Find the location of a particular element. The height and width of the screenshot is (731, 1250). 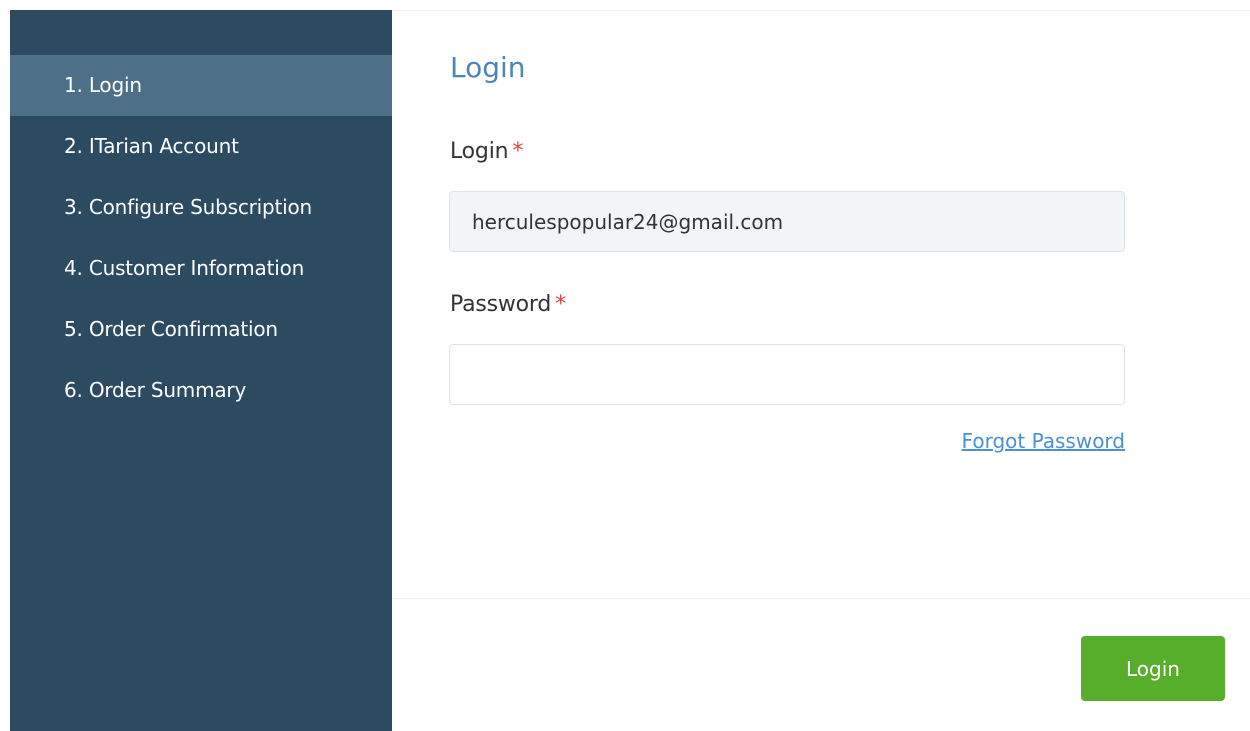

password-field-label: Password * is located at coordinates (508, 304).